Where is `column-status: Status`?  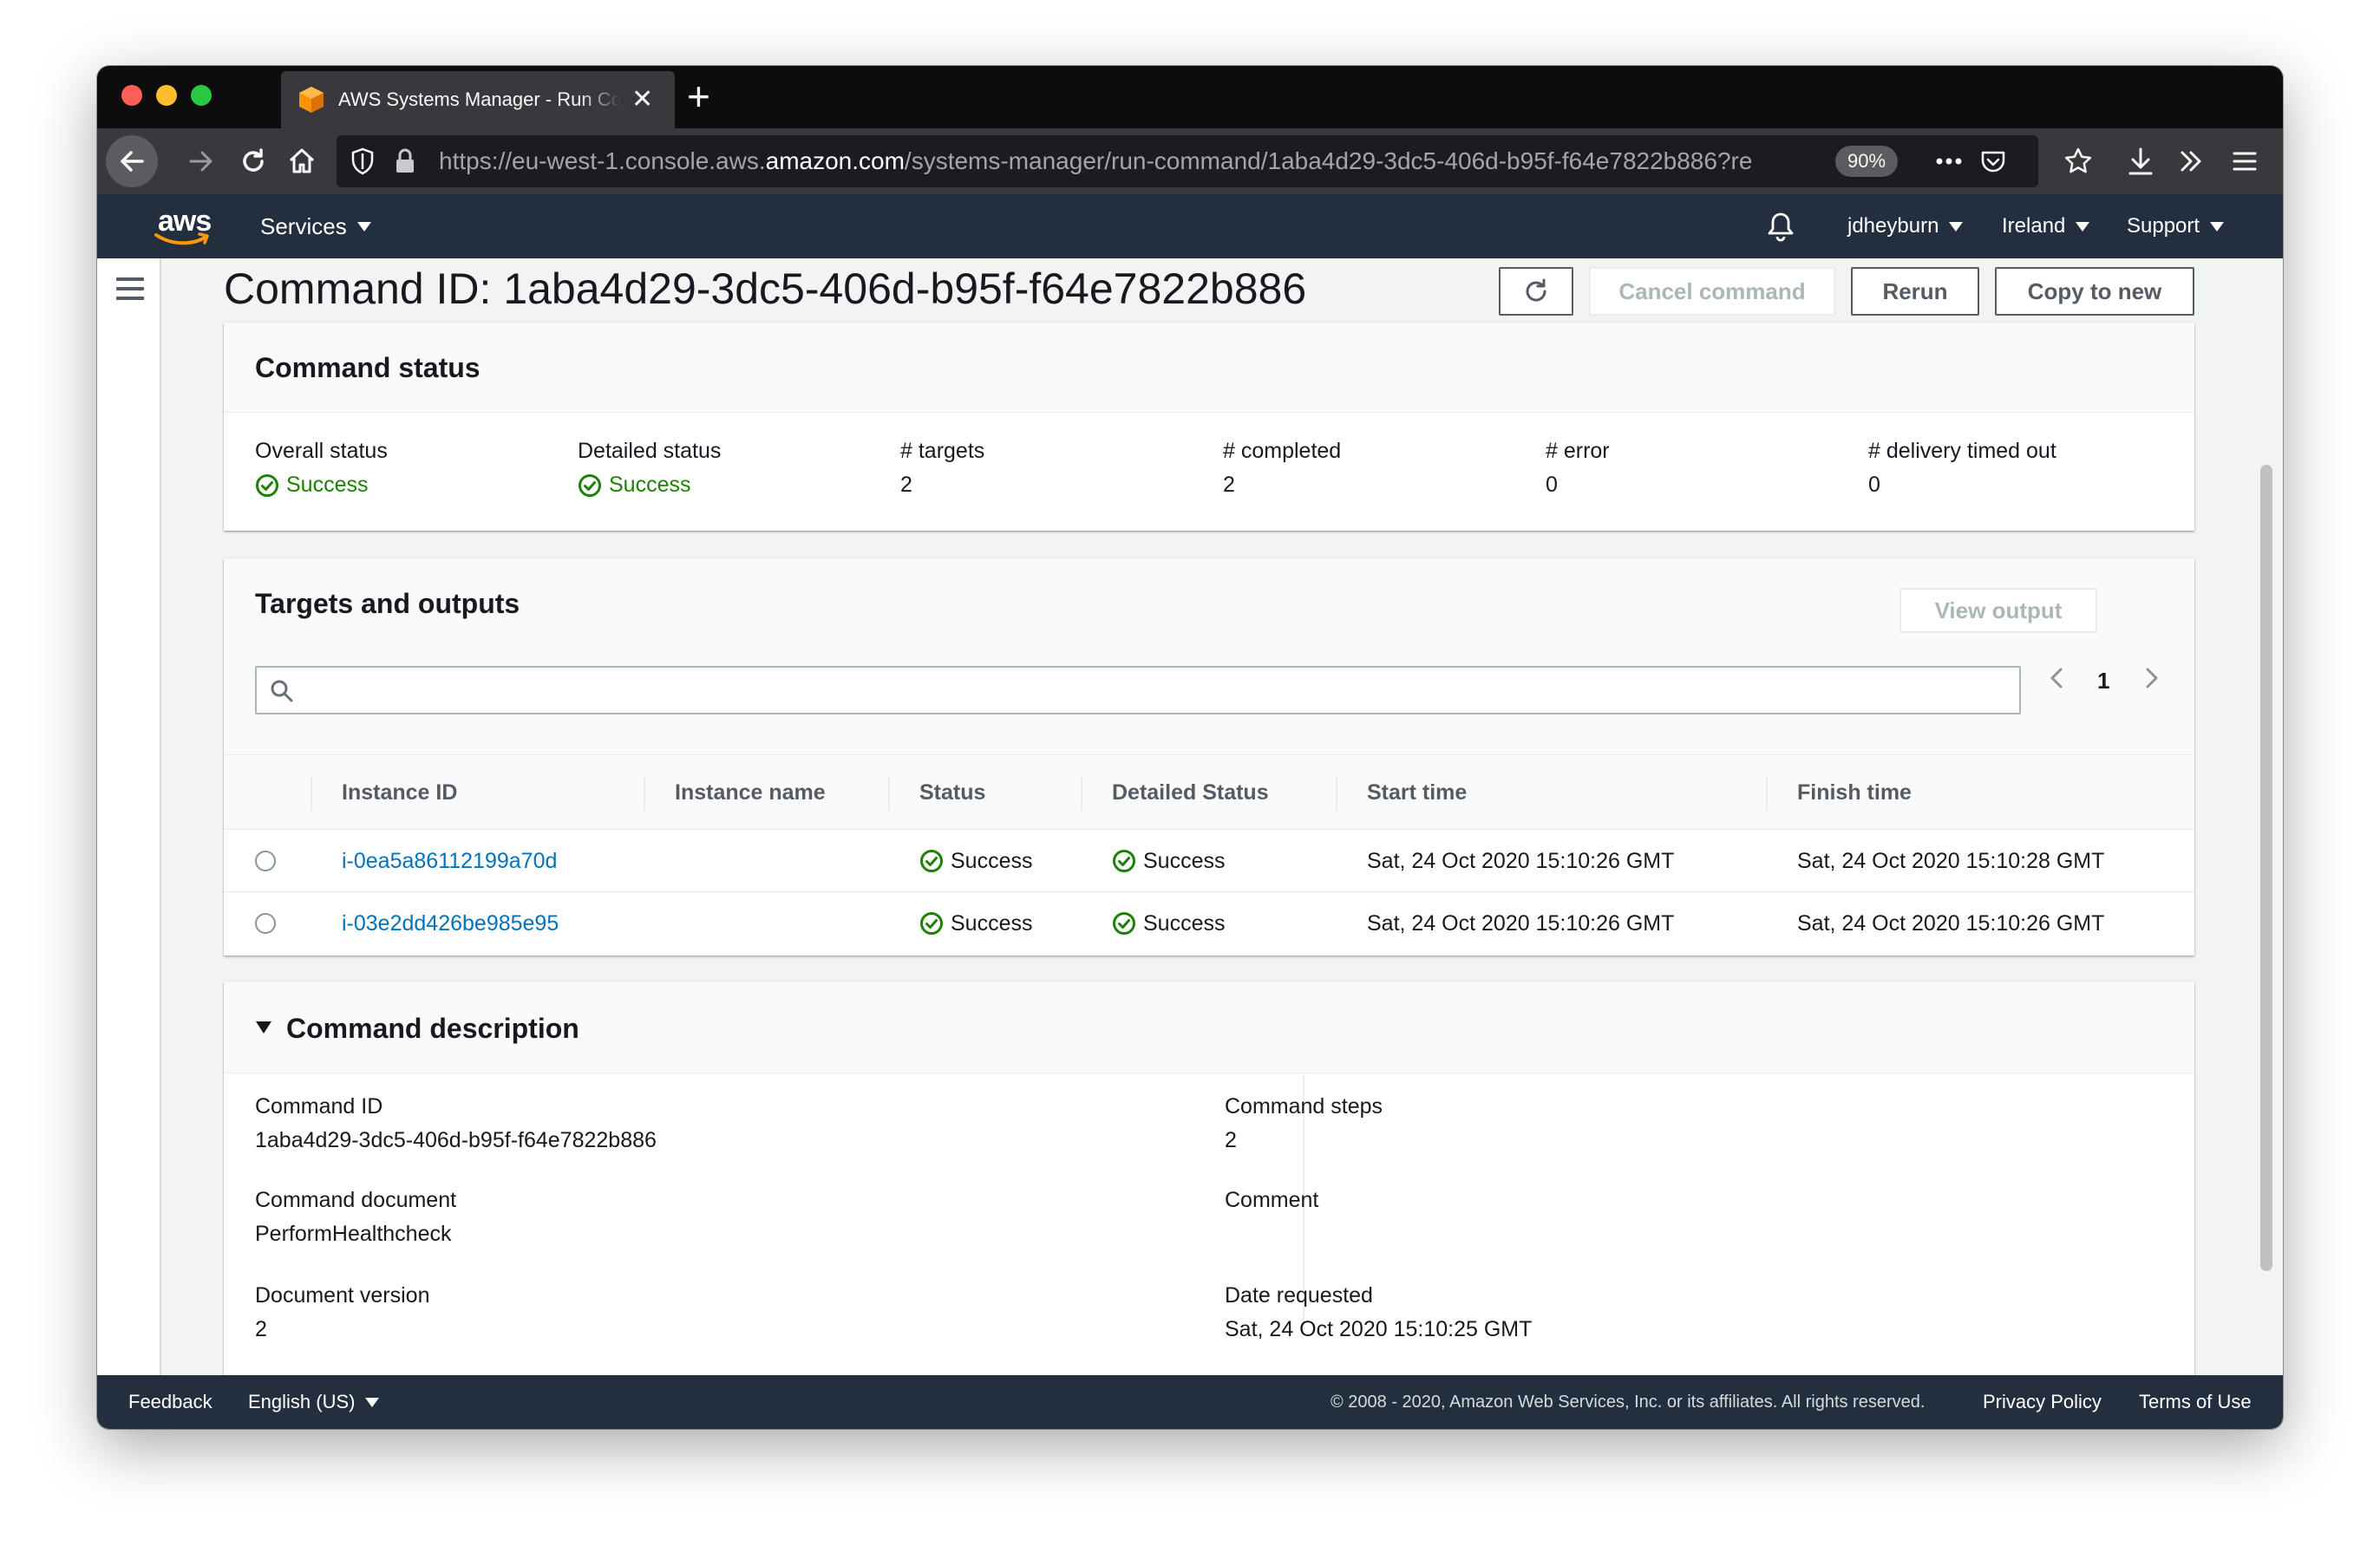
column-status: Status is located at coordinates (952, 792).